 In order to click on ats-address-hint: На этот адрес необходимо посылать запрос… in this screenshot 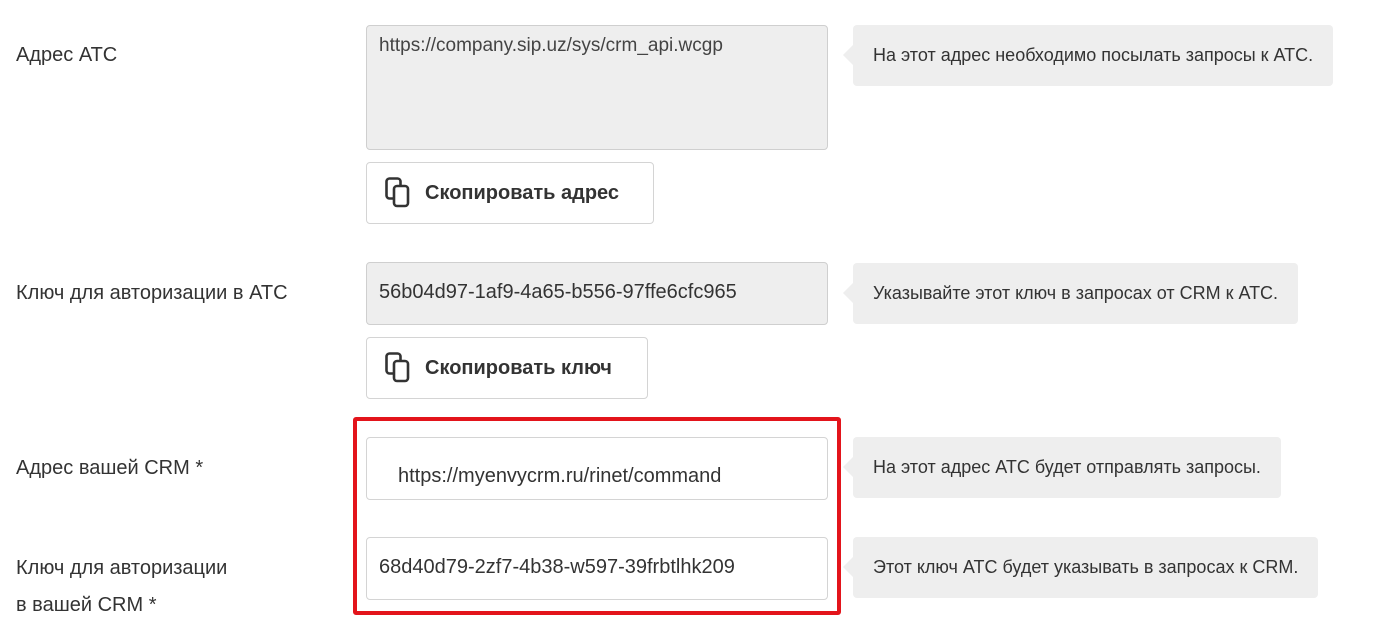, I will do `click(1088, 55)`.